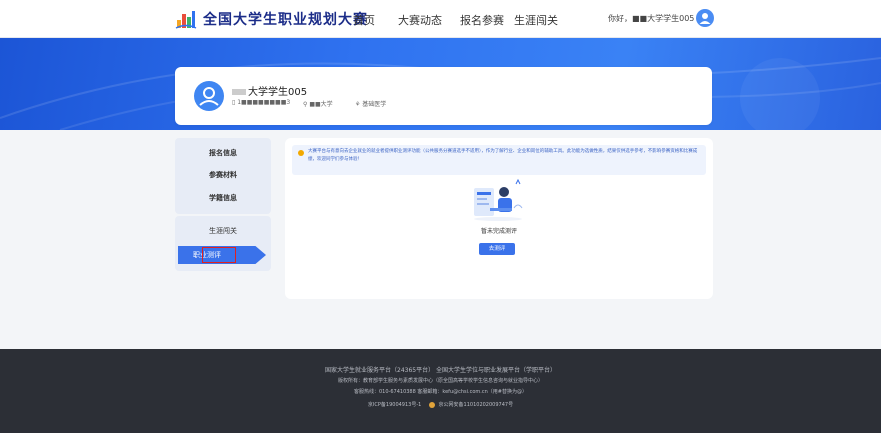 The width and height of the screenshot is (881, 433). What do you see at coordinates (223, 198) in the screenshot?
I see `menu-item-student-status: 学籍信息` at bounding box center [223, 198].